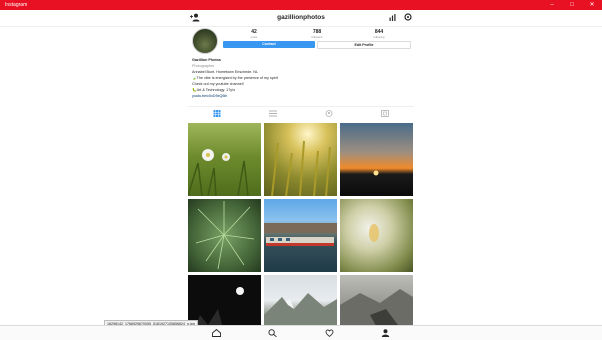 The height and width of the screenshot is (340, 602). I want to click on edit-profile-button: Edit Profile, so click(364, 45).